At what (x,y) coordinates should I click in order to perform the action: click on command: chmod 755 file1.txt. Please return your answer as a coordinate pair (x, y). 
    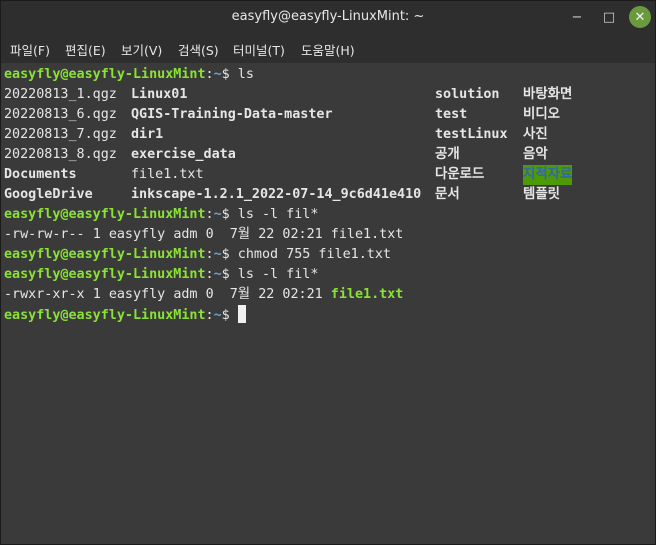
    Looking at the image, I should click on (314, 254).